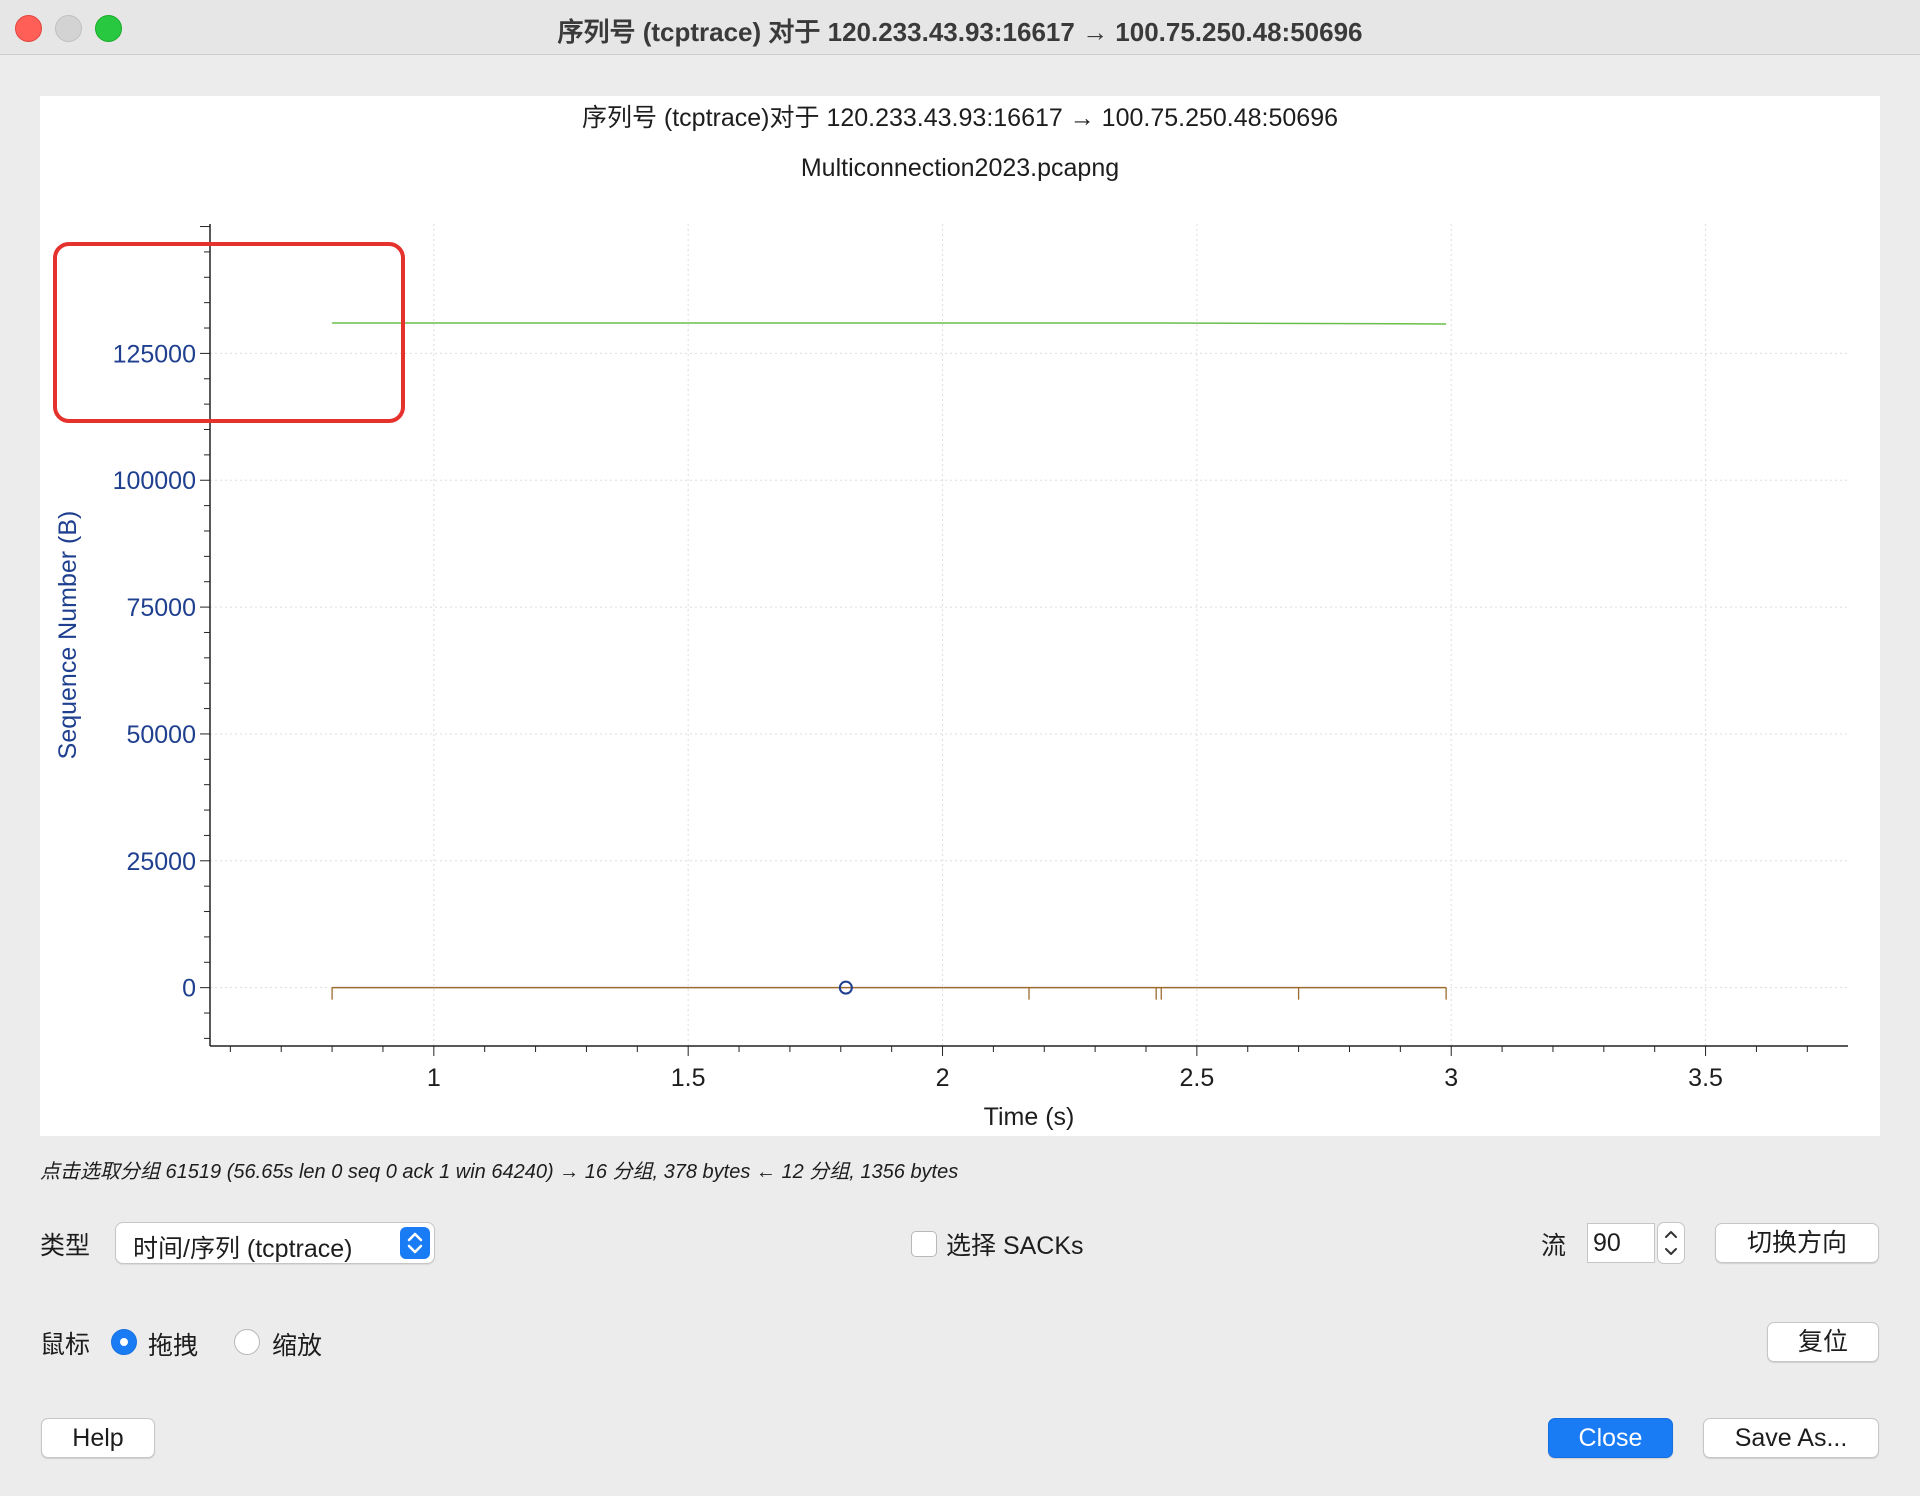 This screenshot has height=1496, width=1920. Describe the element at coordinates (173, 1346) in the screenshot. I see `drag-label: 拖拽` at that location.